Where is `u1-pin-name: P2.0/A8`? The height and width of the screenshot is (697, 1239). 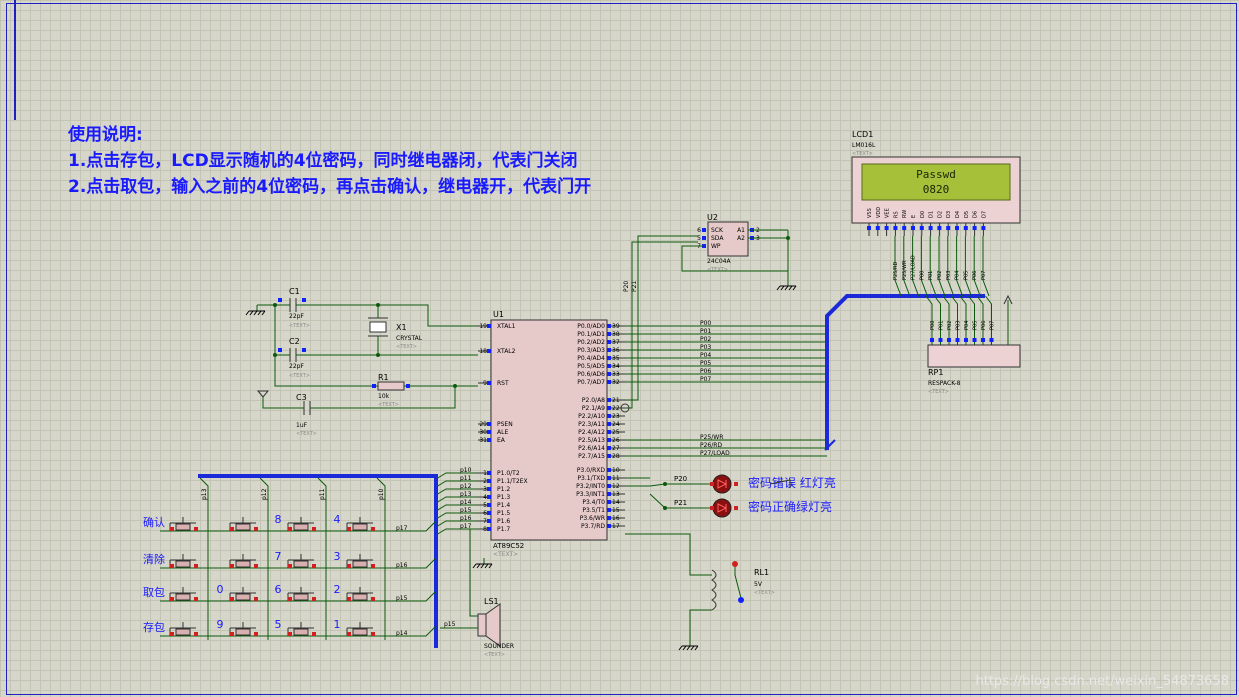 u1-pin-name: P2.0/A8 is located at coordinates (593, 400).